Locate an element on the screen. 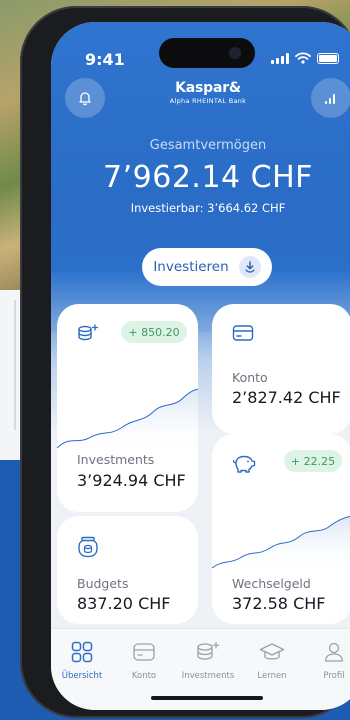  graduation-cap-icon is located at coordinates (272, 651).